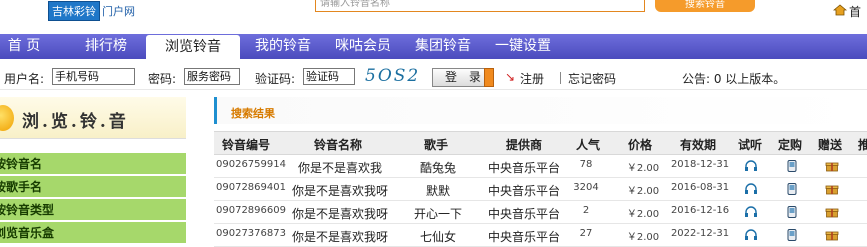  What do you see at coordinates (586, 164) in the screenshot?
I see `cell-popularity: 78` at bounding box center [586, 164].